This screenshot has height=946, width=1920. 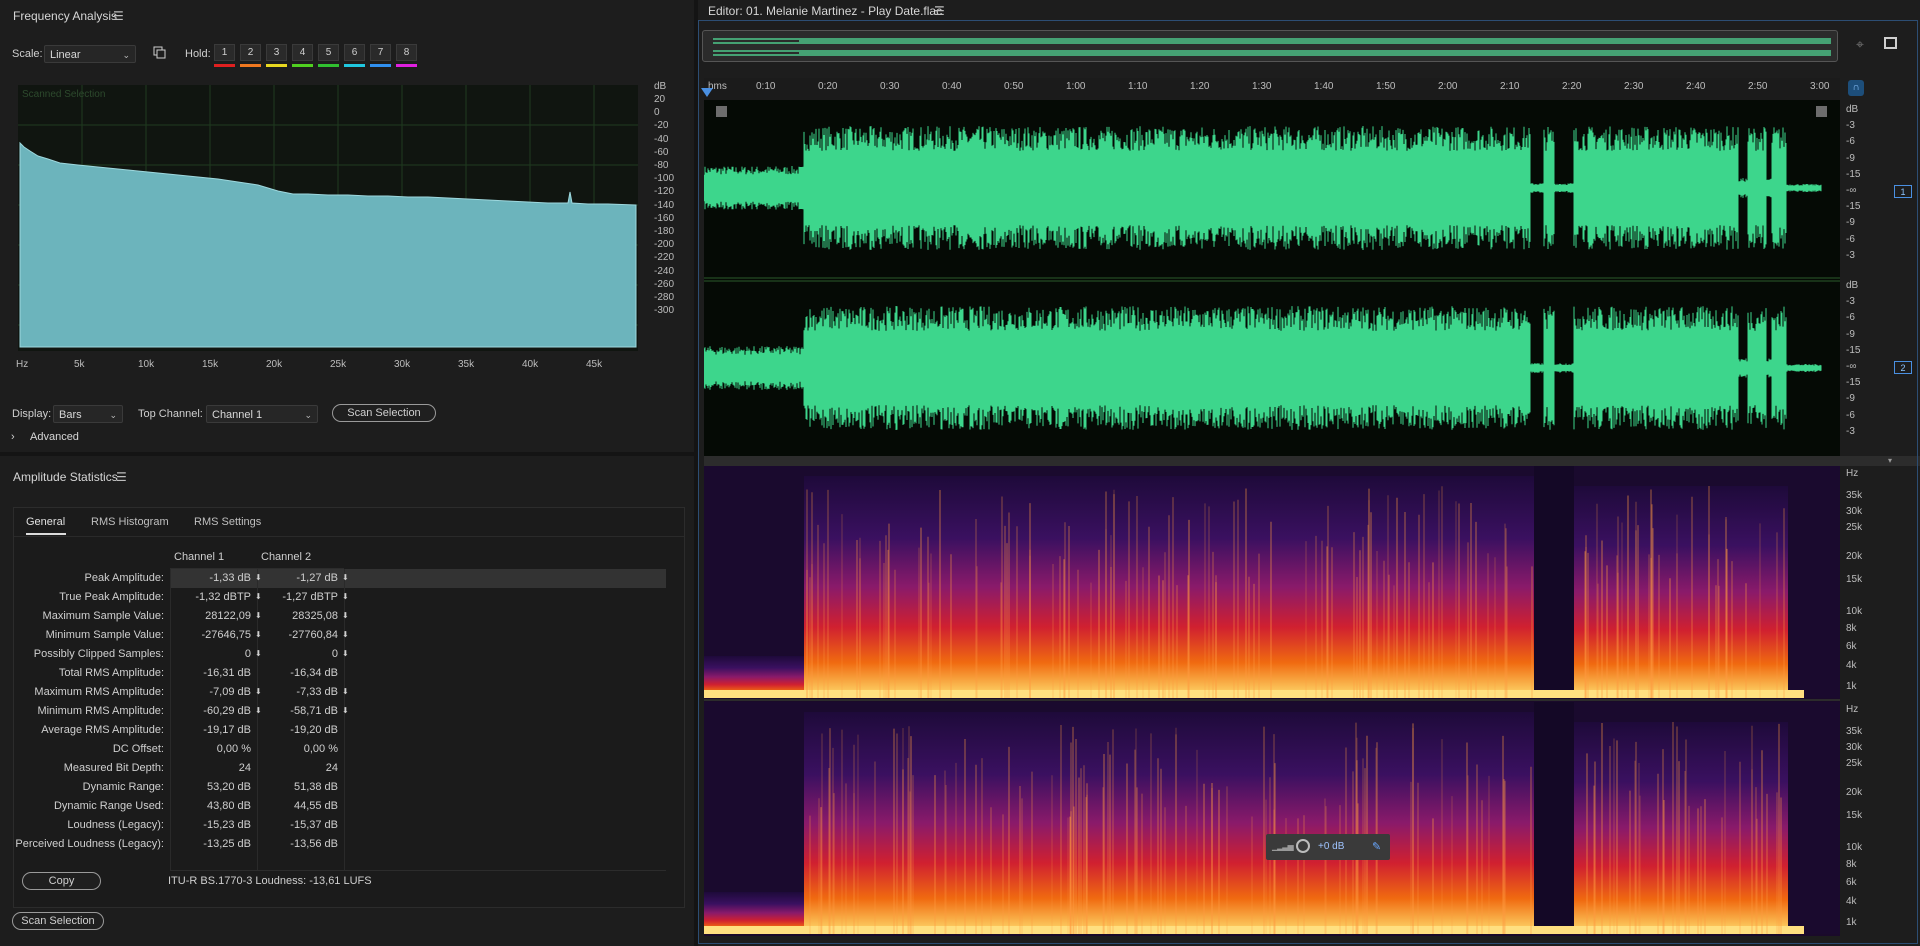 What do you see at coordinates (594, 364) in the screenshot?
I see `hz-tick-label: 45k` at bounding box center [594, 364].